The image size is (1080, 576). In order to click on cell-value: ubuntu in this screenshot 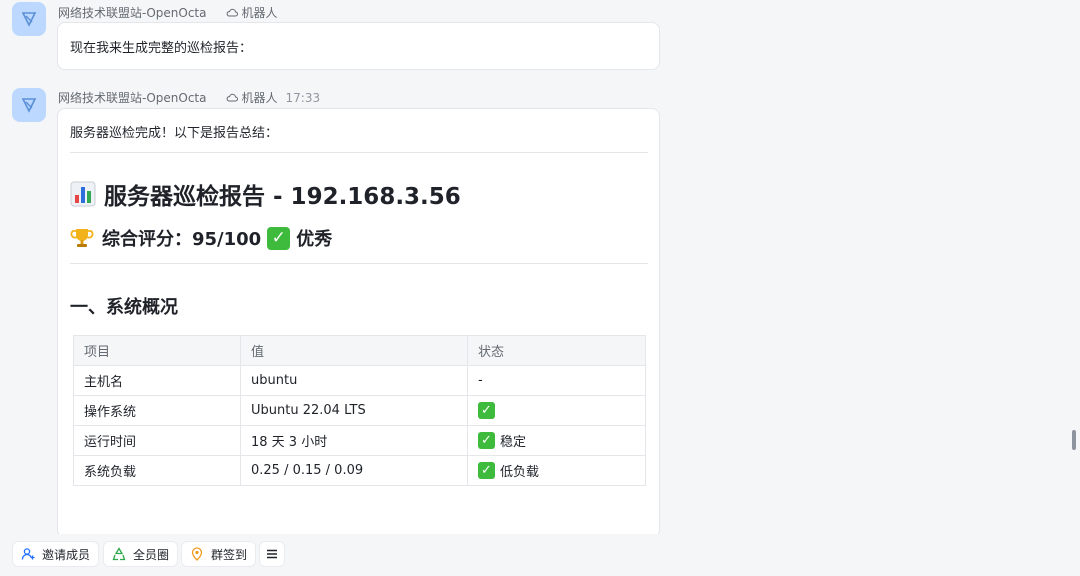, I will do `click(354, 380)`.